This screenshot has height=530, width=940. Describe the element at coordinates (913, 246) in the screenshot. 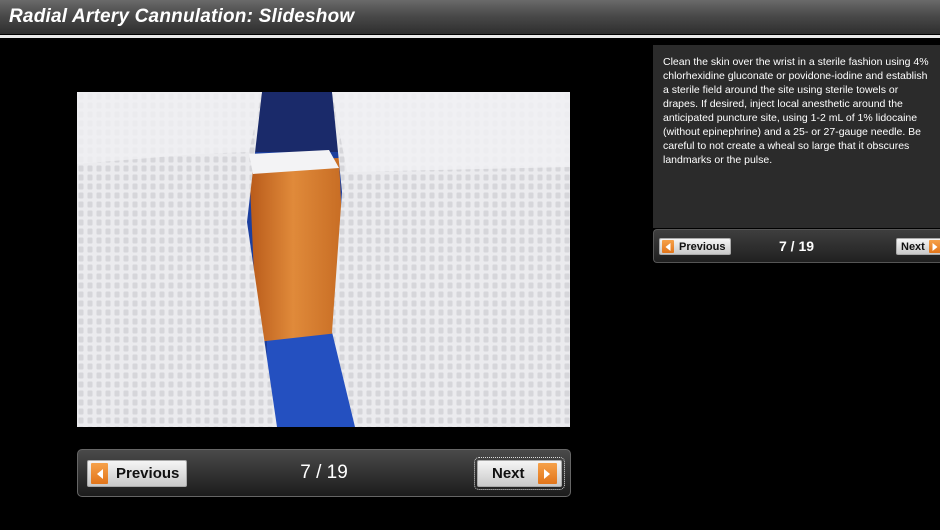

I see `caption-next-label: Next` at that location.